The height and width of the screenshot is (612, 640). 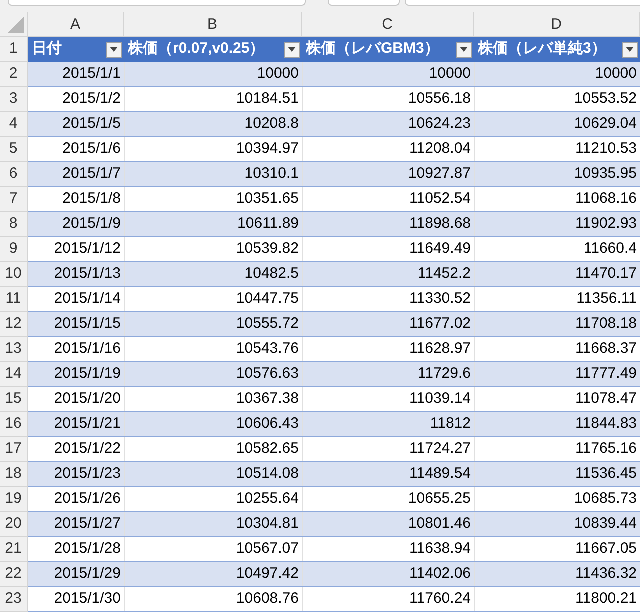 What do you see at coordinates (557, 399) in the screenshot?
I see `table-cell: 11078.47` at bounding box center [557, 399].